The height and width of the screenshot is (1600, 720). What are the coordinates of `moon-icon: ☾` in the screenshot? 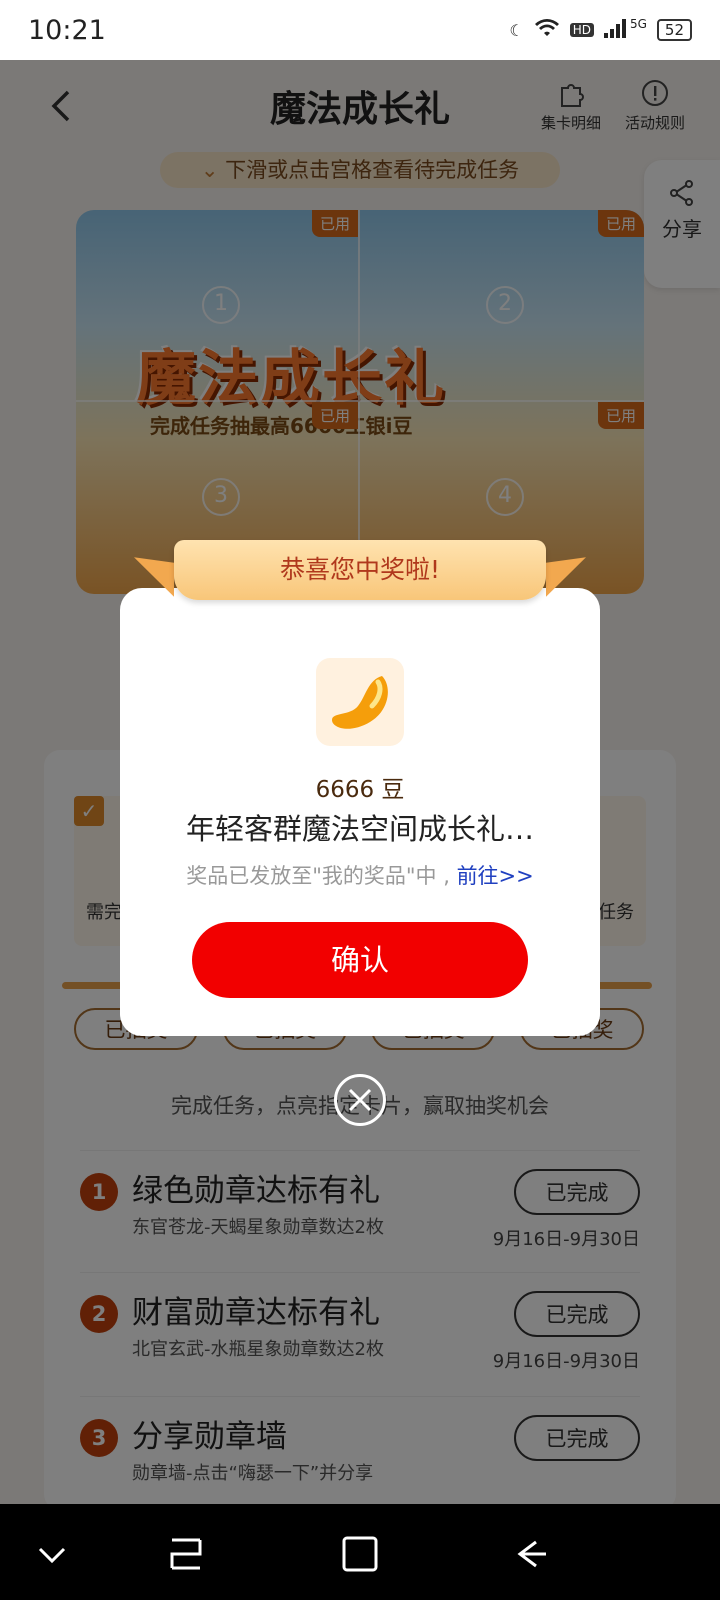 It's located at (516, 30).